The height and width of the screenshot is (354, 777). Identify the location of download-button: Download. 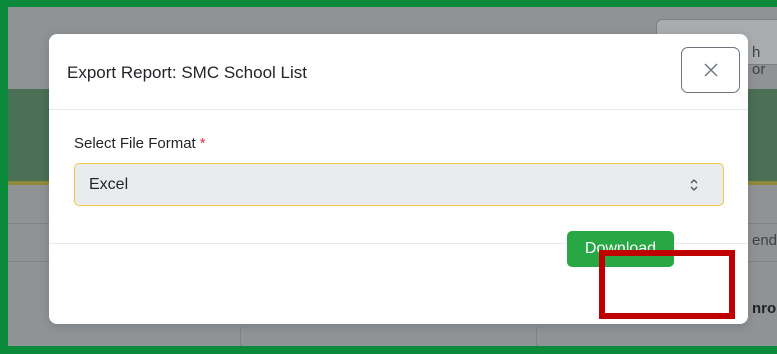
(620, 249).